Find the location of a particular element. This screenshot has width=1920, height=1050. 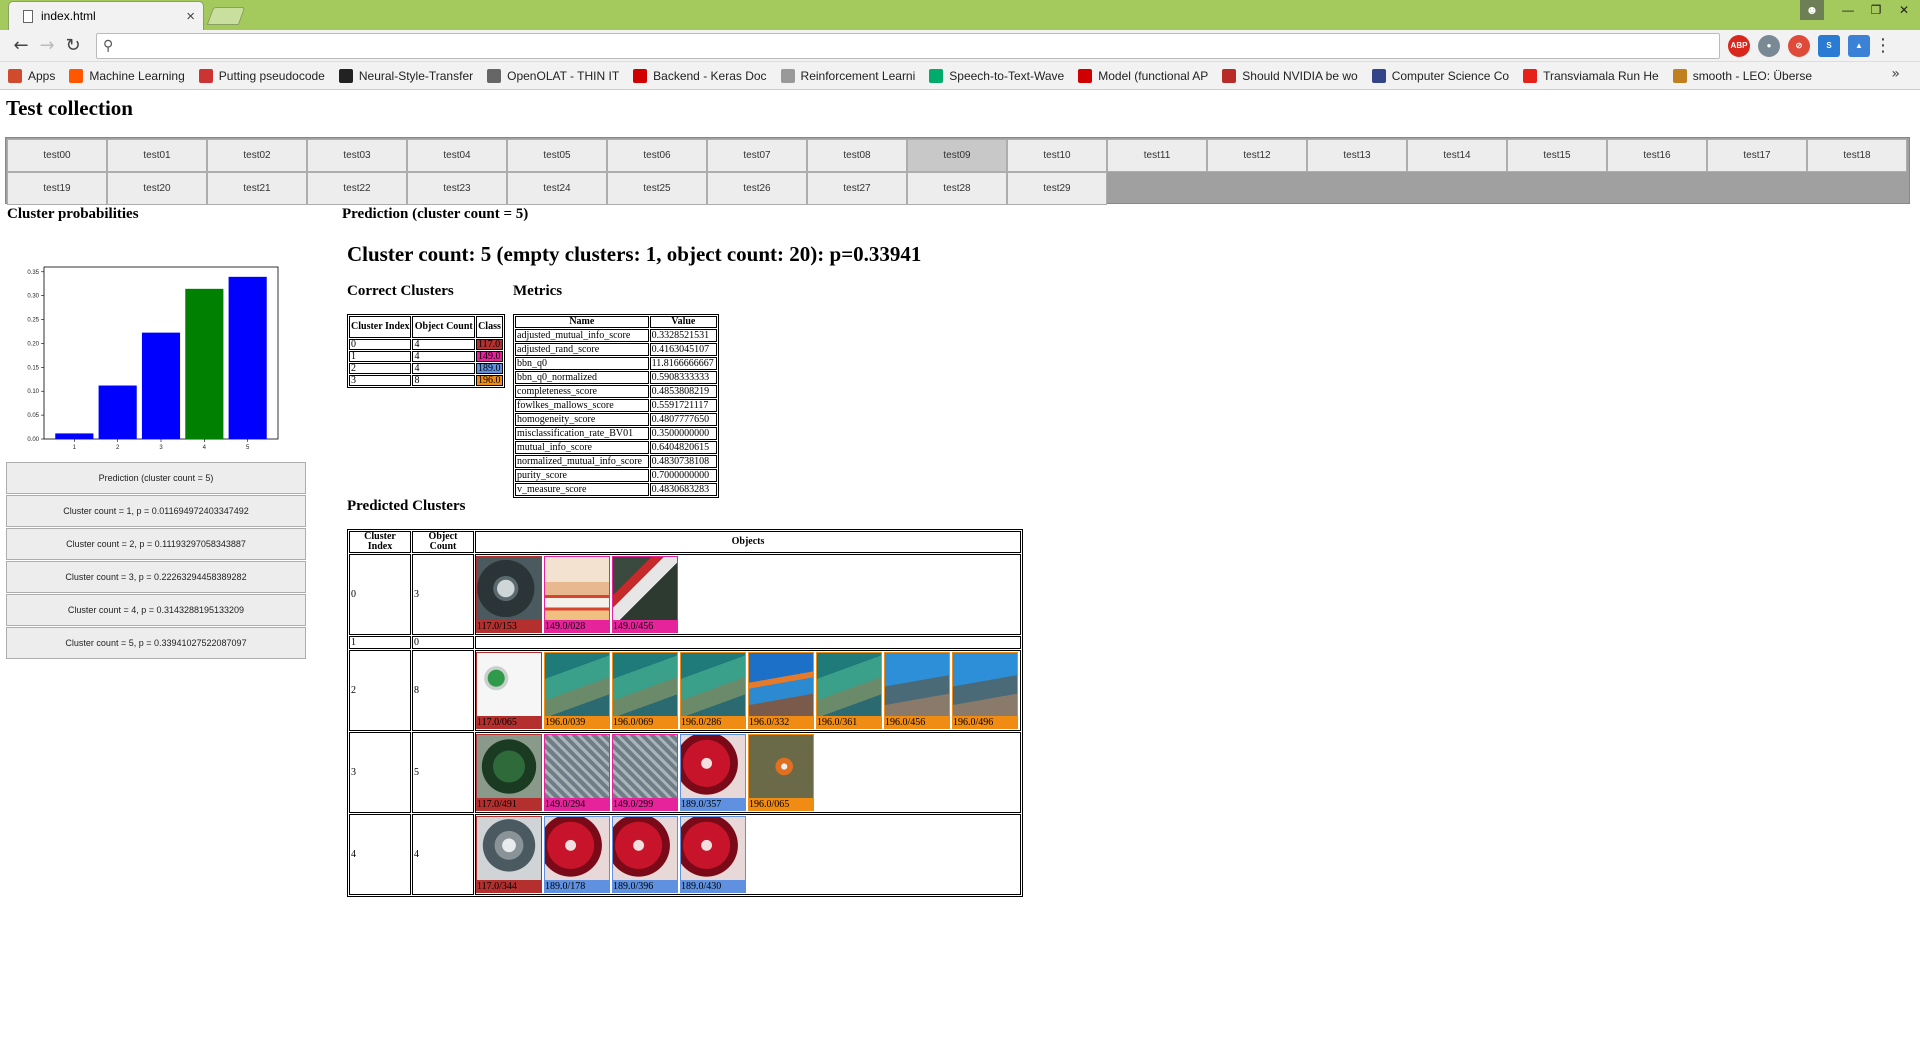

column-header: Cluster Index is located at coordinates (380, 542).